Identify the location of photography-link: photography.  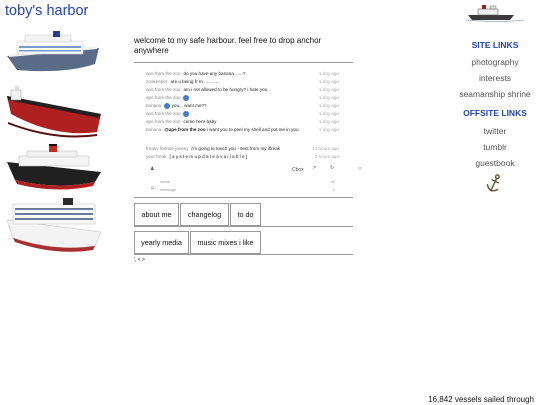
(495, 62).